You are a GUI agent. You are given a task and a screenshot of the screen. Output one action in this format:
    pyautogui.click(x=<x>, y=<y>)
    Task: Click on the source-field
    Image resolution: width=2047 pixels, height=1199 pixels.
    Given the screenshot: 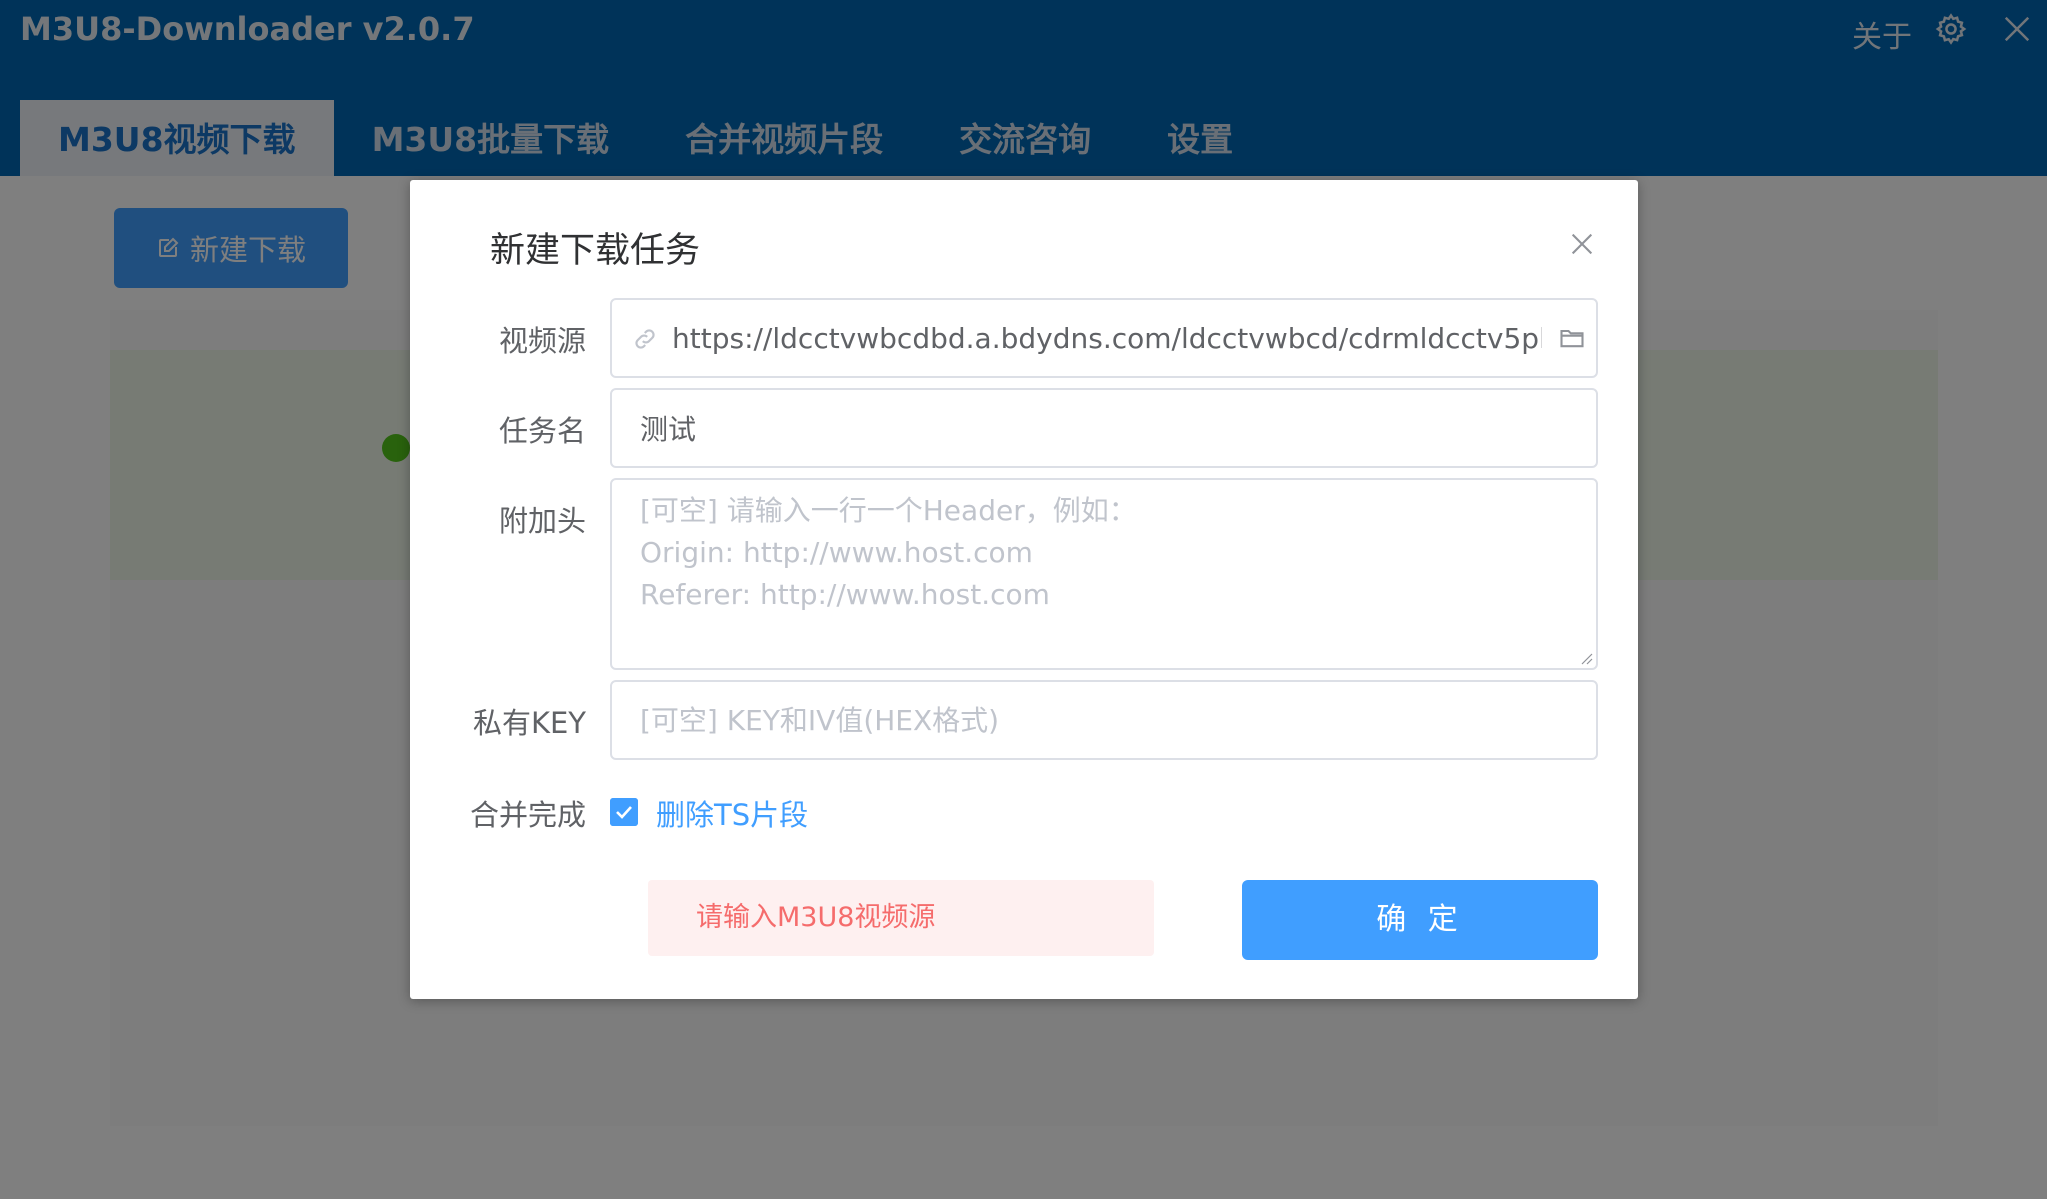 What is the action you would take?
    pyautogui.click(x=1104, y=338)
    